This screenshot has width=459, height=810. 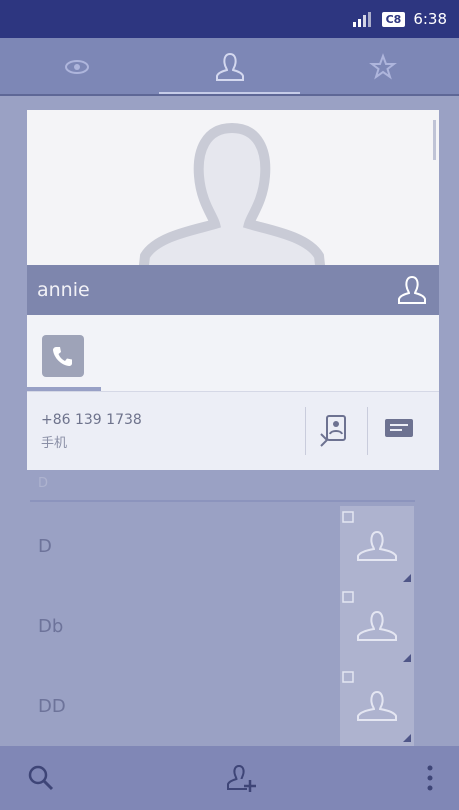 I want to click on list-item: D, so click(x=229, y=546).